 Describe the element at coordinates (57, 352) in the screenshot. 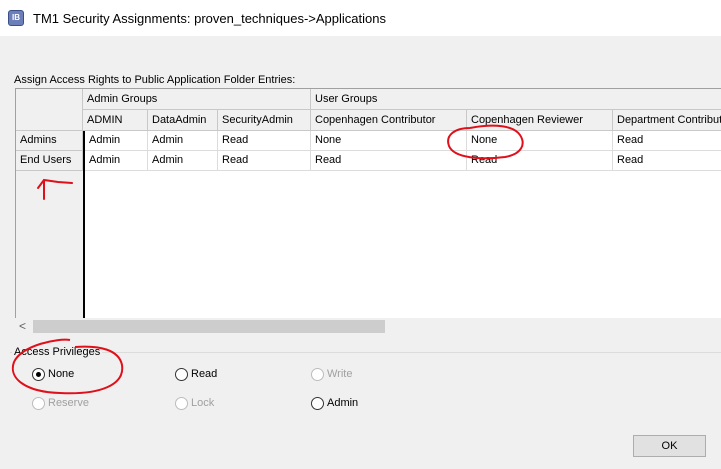

I see `access-privileges-title: Access Privileges` at that location.